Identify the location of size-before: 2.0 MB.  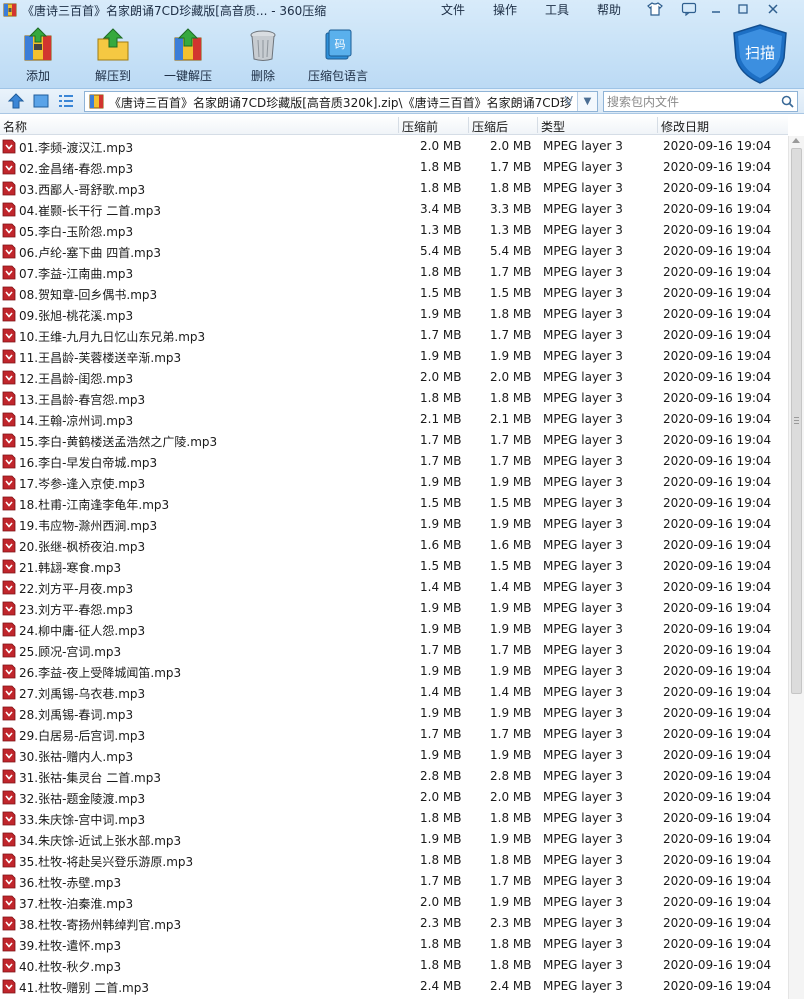
(441, 797).